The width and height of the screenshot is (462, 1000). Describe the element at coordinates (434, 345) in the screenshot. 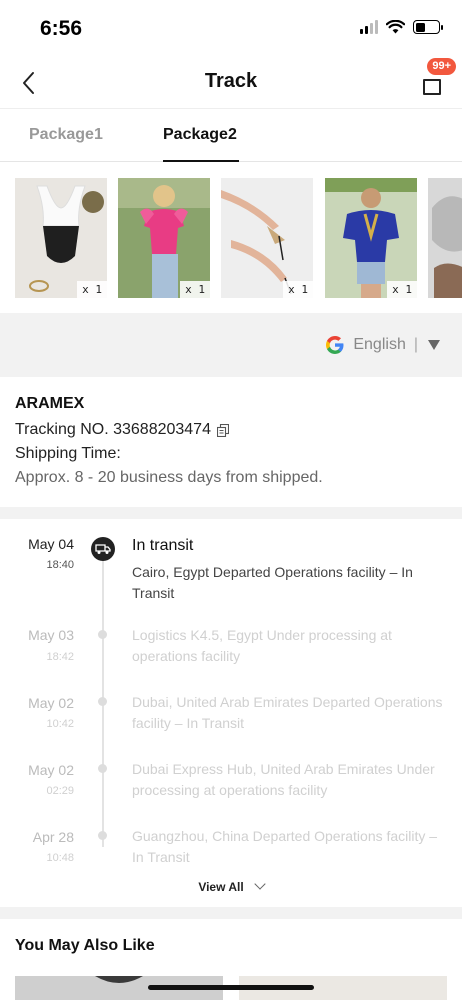

I see `dropdown-triangle-icon` at that location.